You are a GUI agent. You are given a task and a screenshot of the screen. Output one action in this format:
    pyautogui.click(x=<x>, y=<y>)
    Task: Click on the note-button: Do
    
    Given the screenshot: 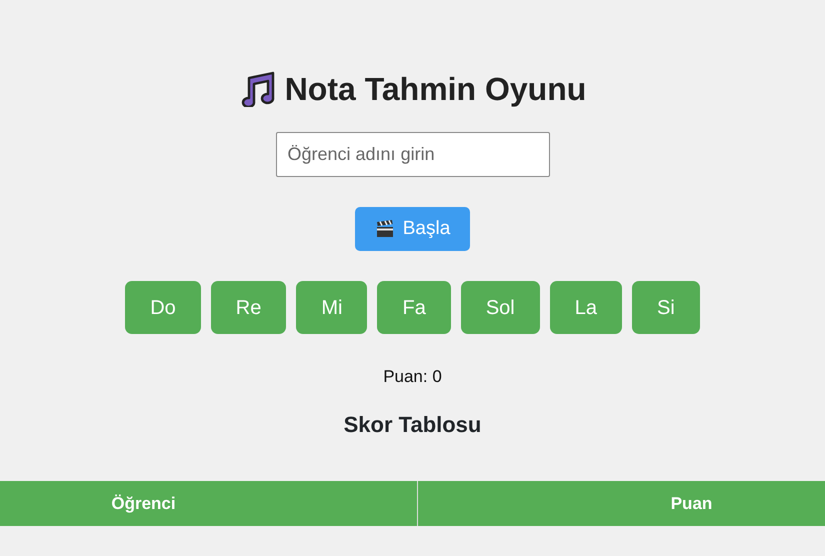 What is the action you would take?
    pyautogui.click(x=163, y=307)
    